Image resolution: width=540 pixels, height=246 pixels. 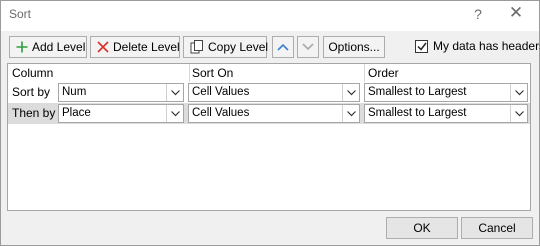 What do you see at coordinates (422, 228) in the screenshot?
I see `ok-button: OK` at bounding box center [422, 228].